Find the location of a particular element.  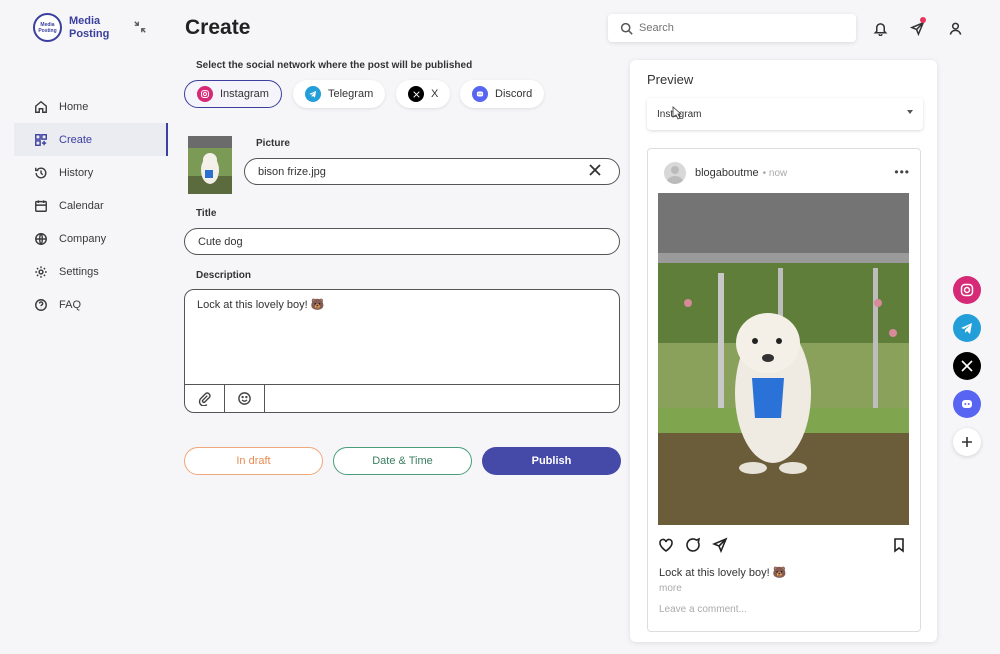

picture-field: bison frize.jpg is located at coordinates (432, 171).